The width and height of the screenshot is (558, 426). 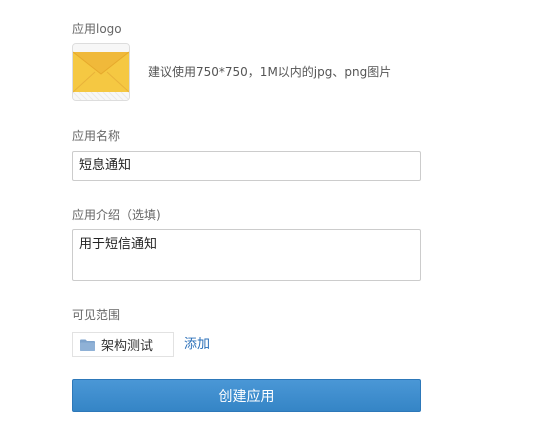 What do you see at coordinates (270, 72) in the screenshot?
I see `logo-hint: 建议使用750*750，1M以内的jpg、png图片` at bounding box center [270, 72].